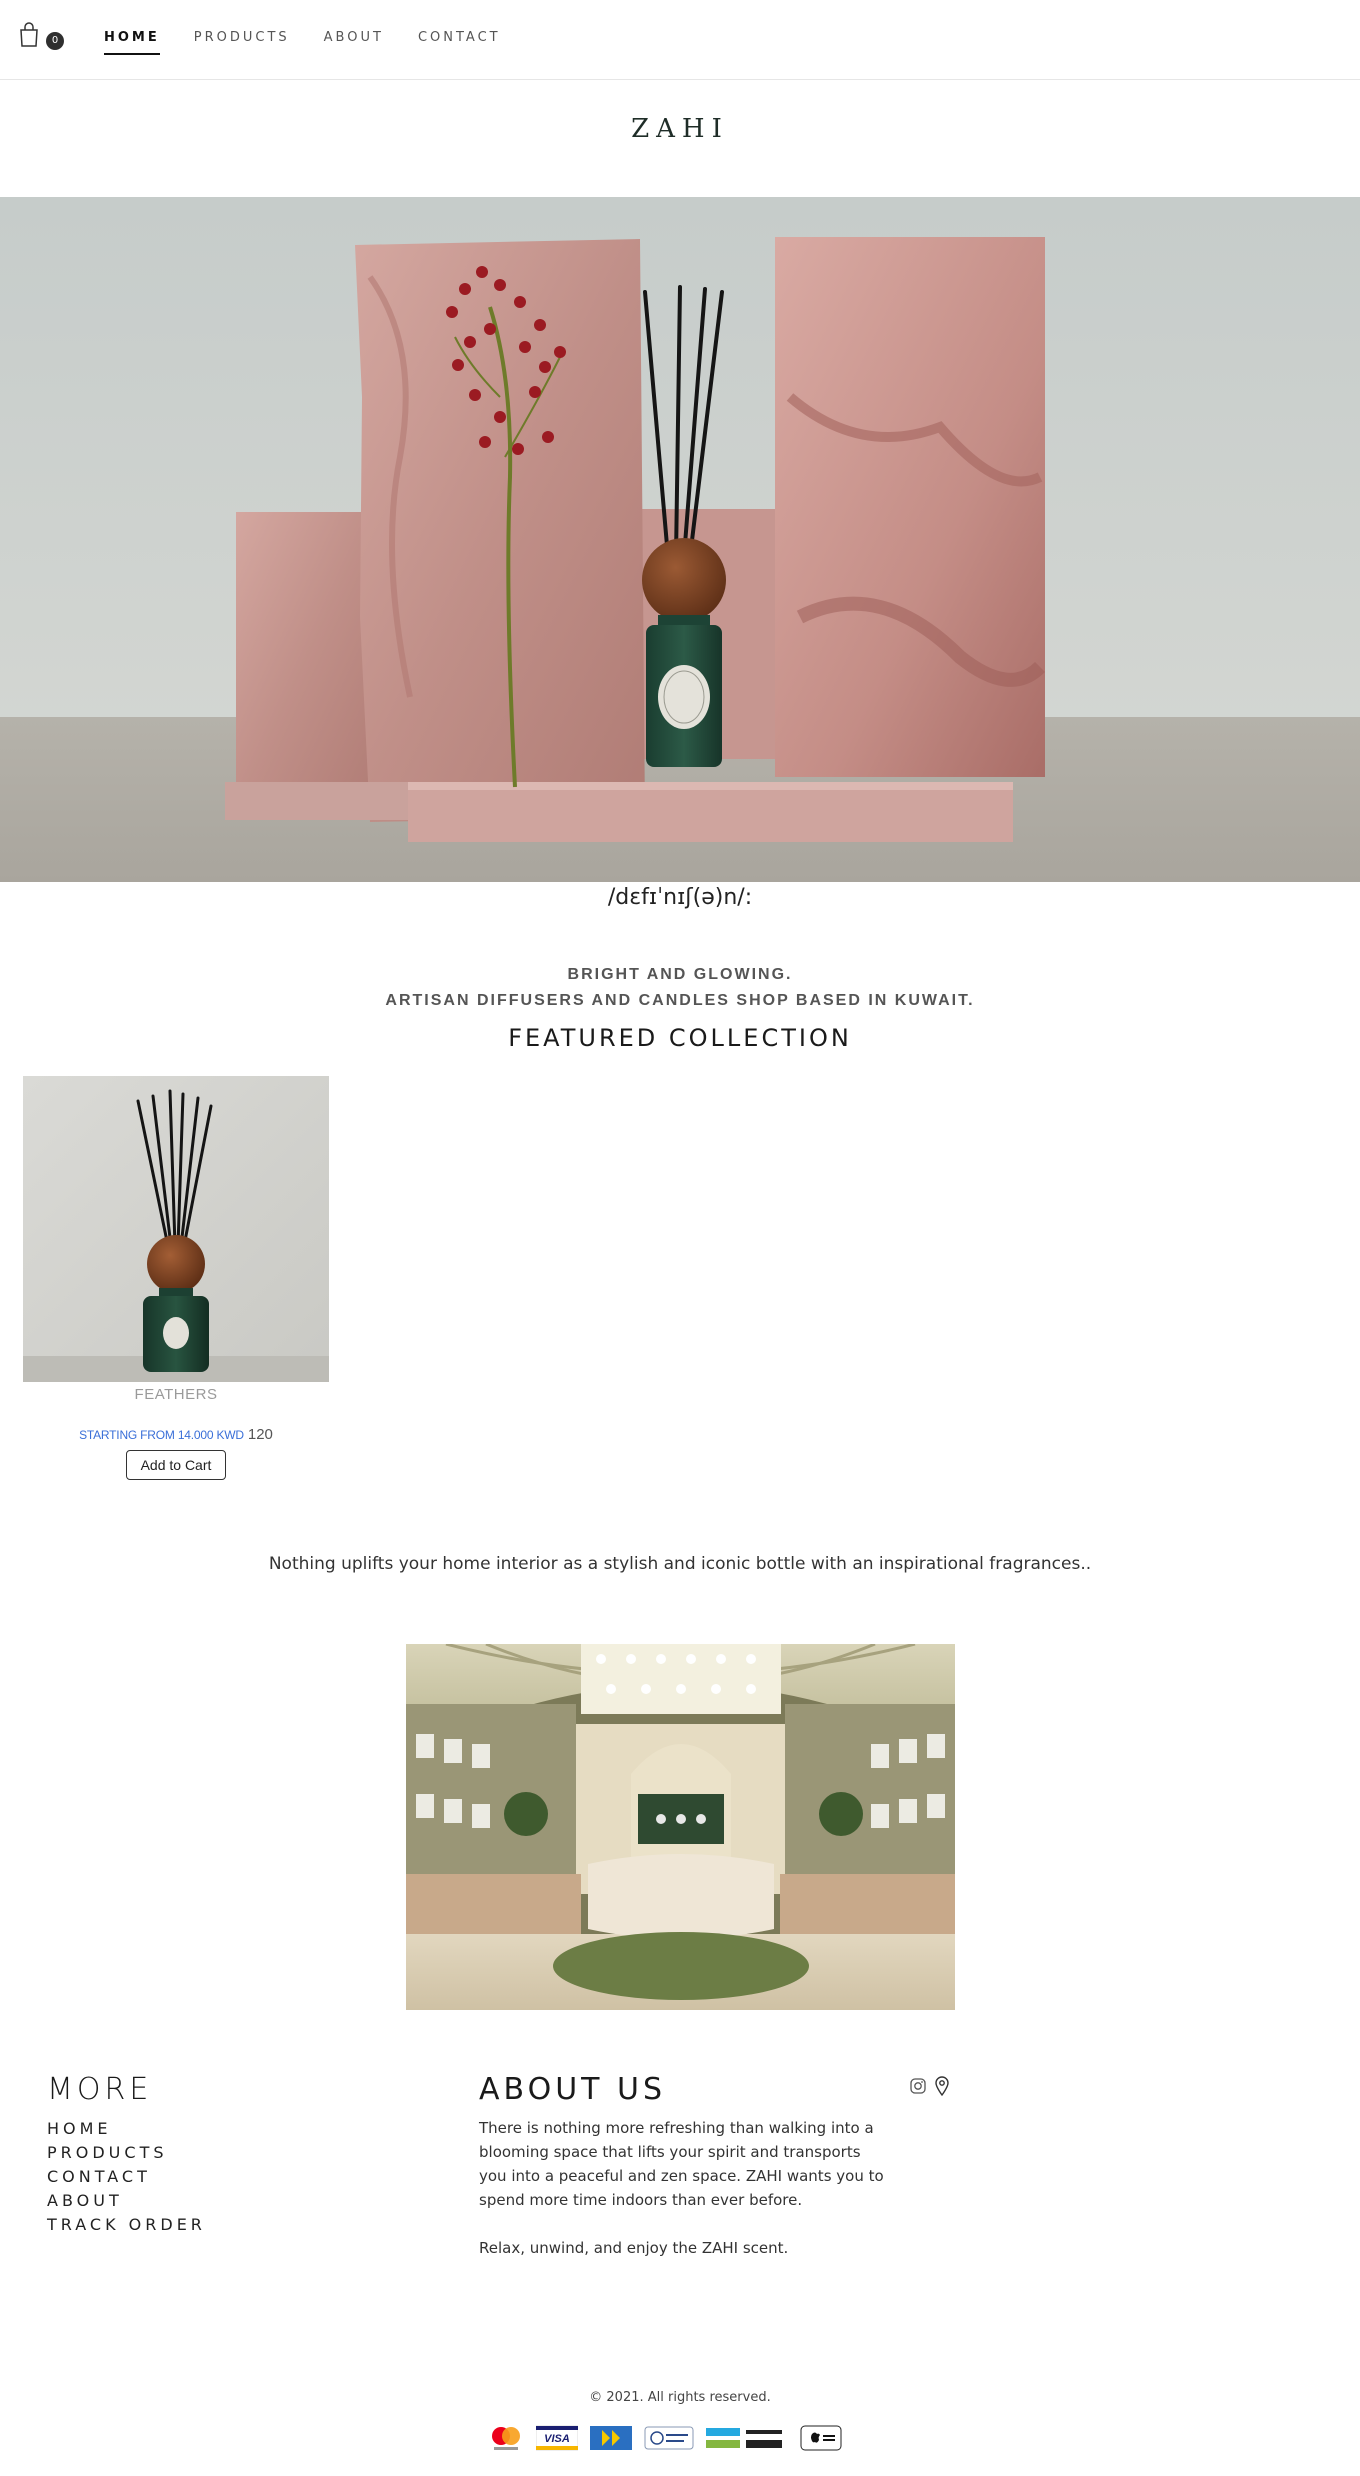 This screenshot has width=1360, height=2476. Describe the element at coordinates (242, 42) in the screenshot. I see `nav-products: PRODUCTS` at that location.